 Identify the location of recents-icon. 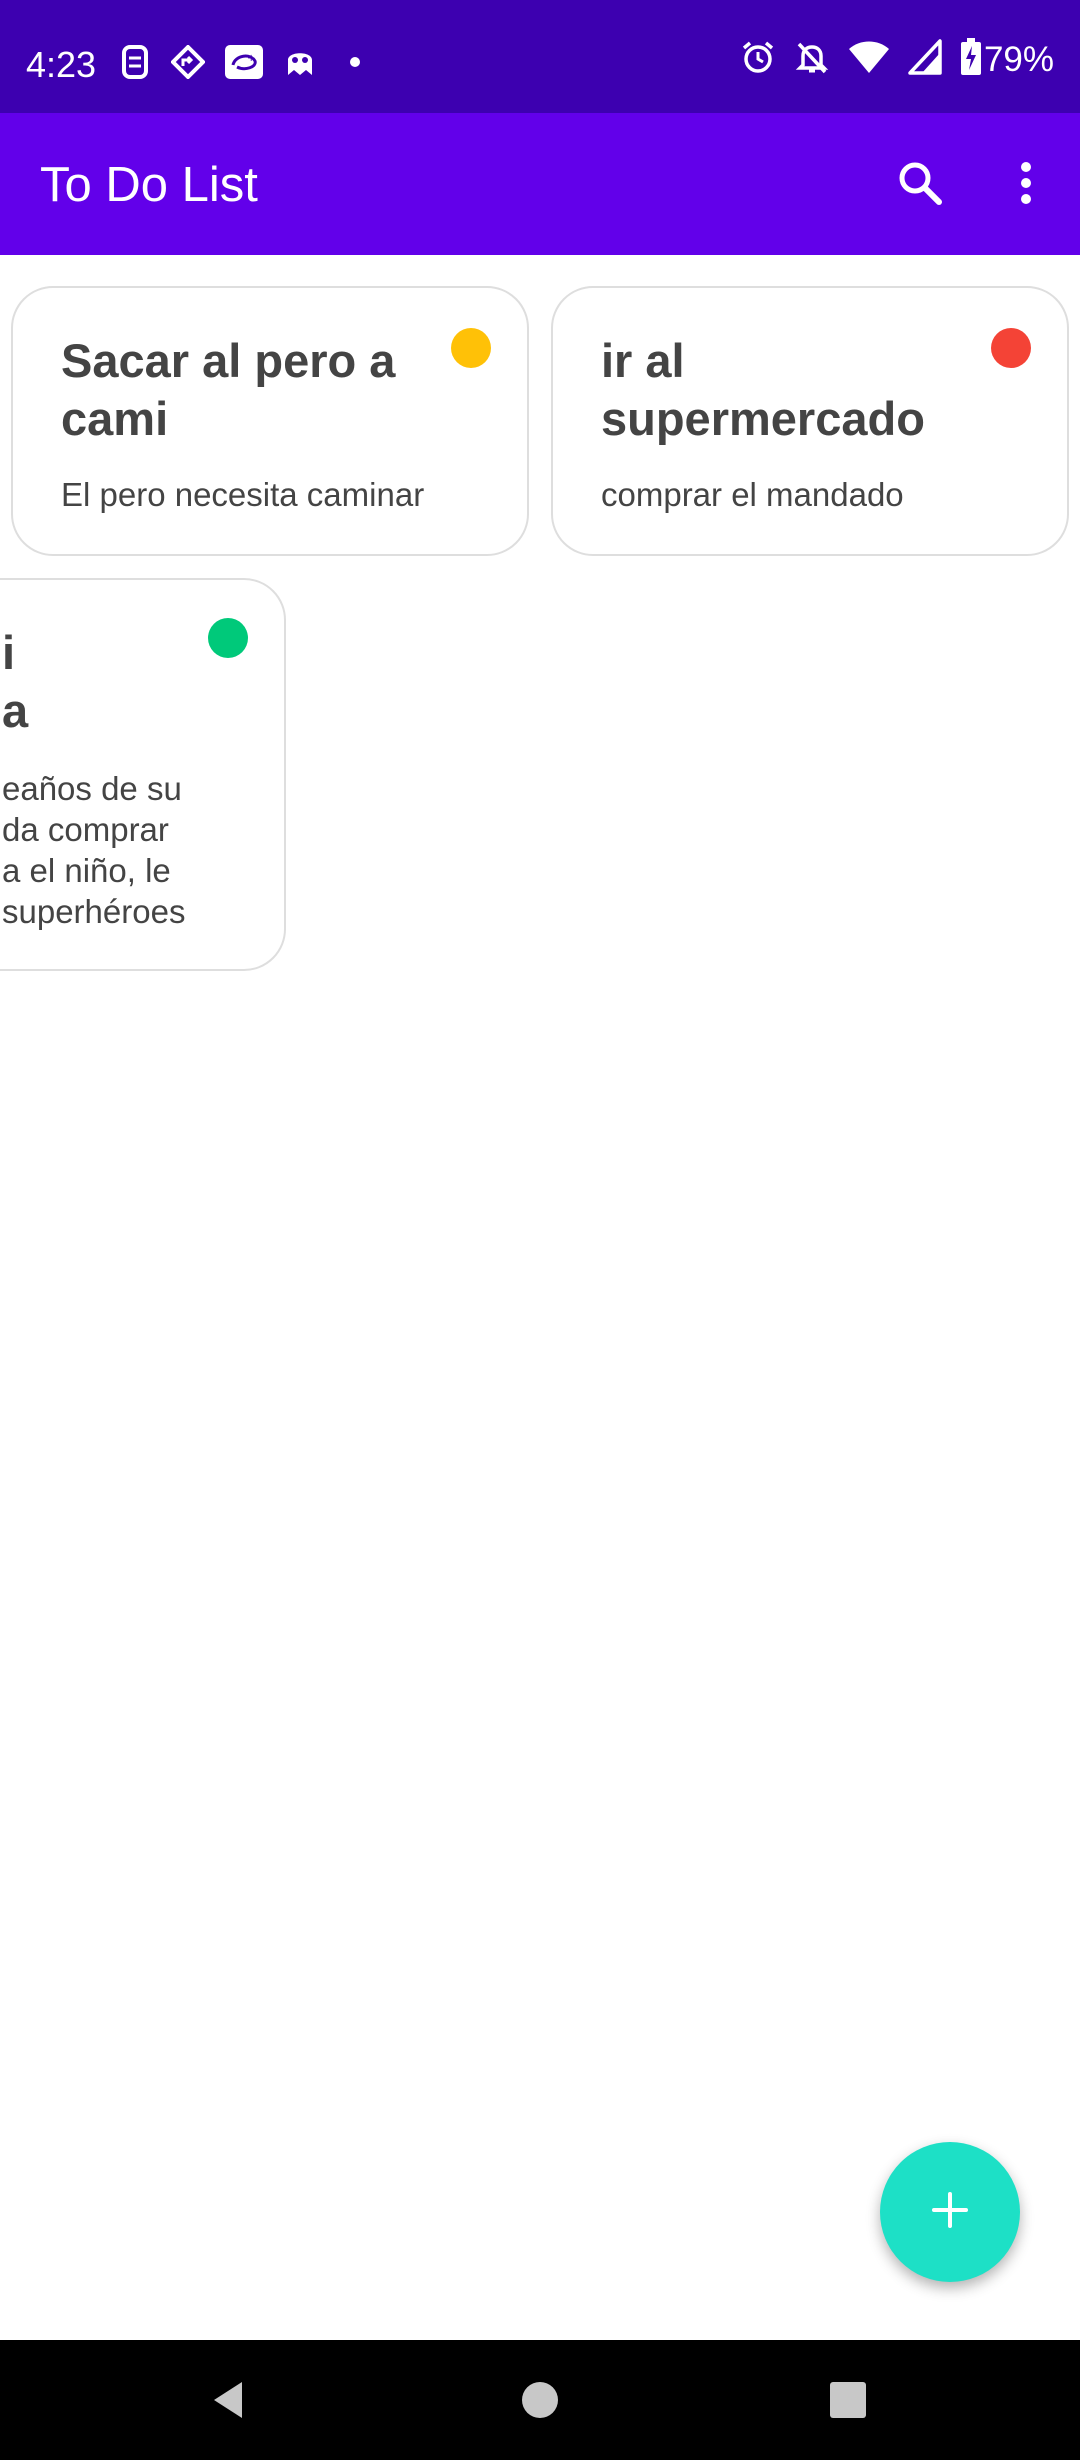
(848, 2400).